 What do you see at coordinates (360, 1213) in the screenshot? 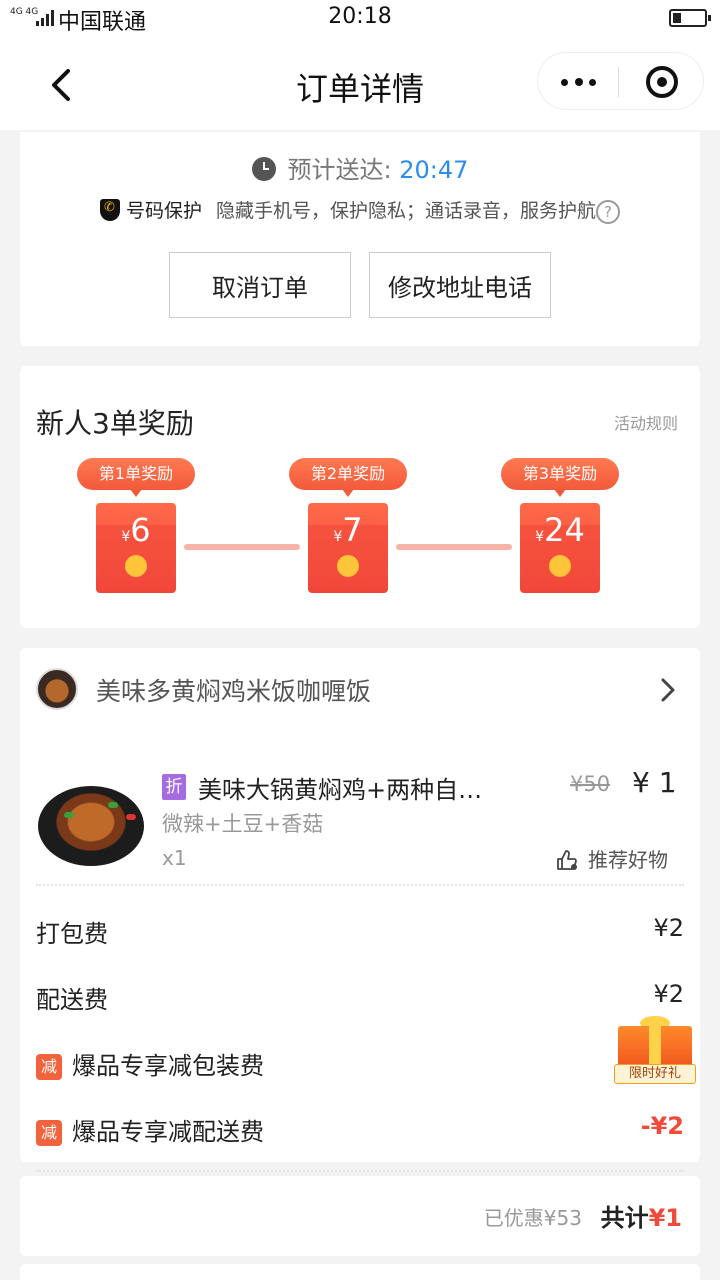
I see `summary-card: 已优惠¥53 共计¥1` at bounding box center [360, 1213].